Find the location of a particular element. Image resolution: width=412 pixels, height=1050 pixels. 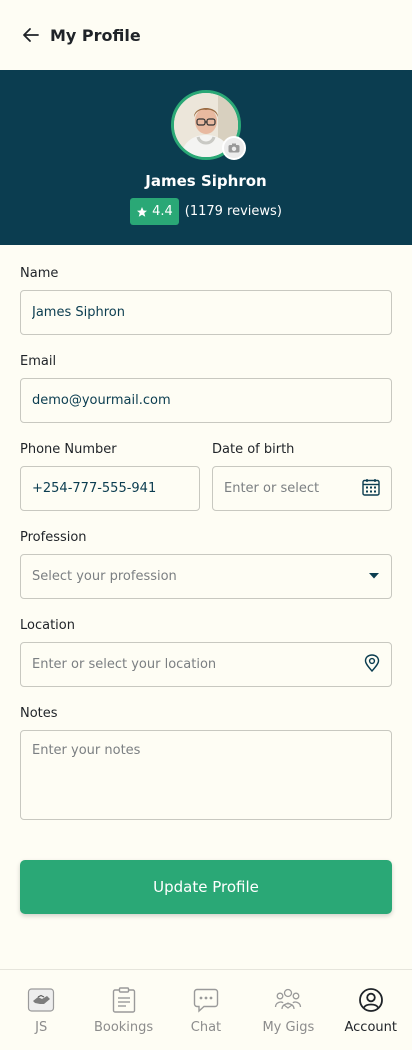

nav-label-bookings: Bookings is located at coordinates (123, 1027).